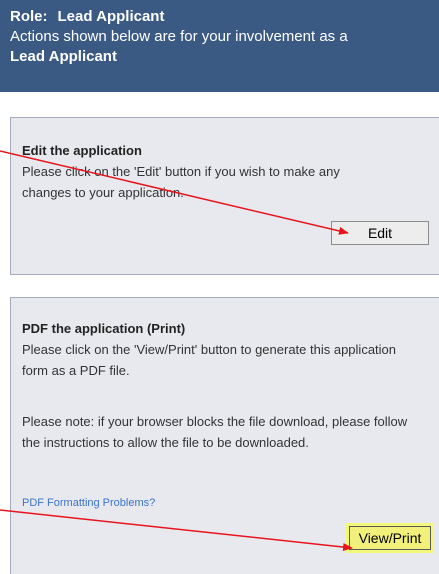 The width and height of the screenshot is (439, 574). What do you see at coordinates (29, 16) in the screenshot?
I see `role-prefix: Role:` at bounding box center [29, 16].